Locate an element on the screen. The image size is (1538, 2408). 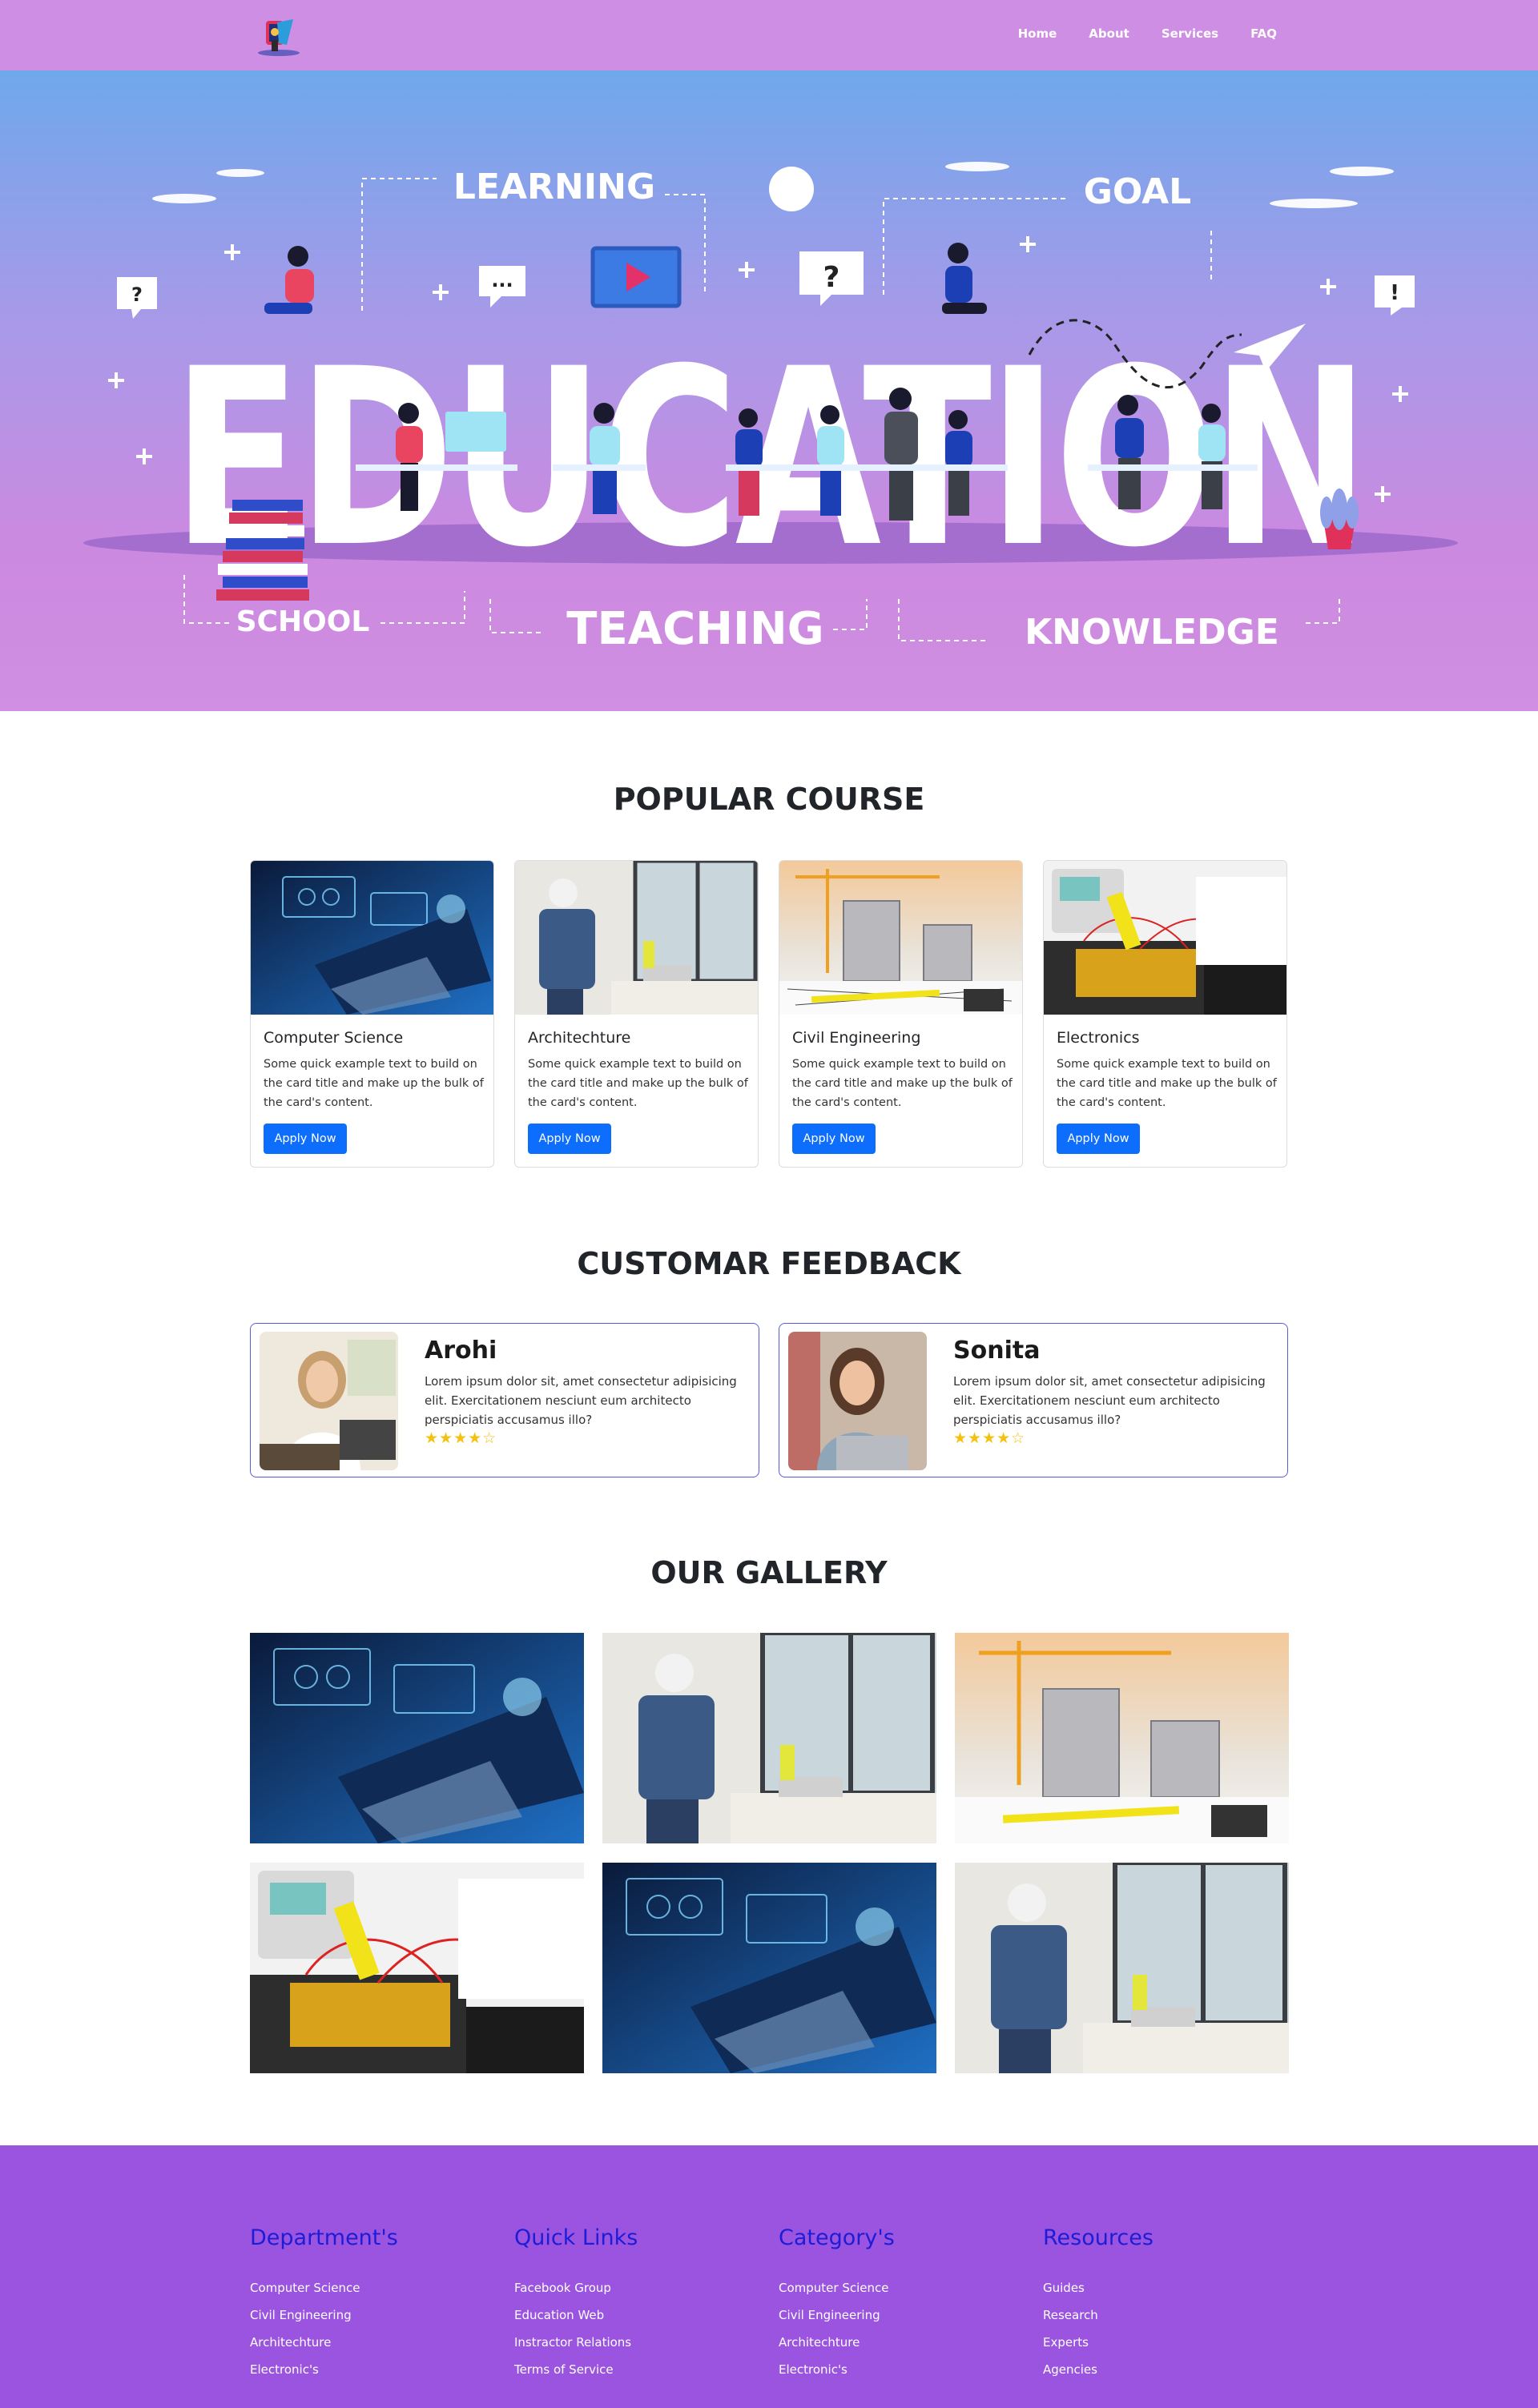
course-image-civil-engineering is located at coordinates (901, 938).